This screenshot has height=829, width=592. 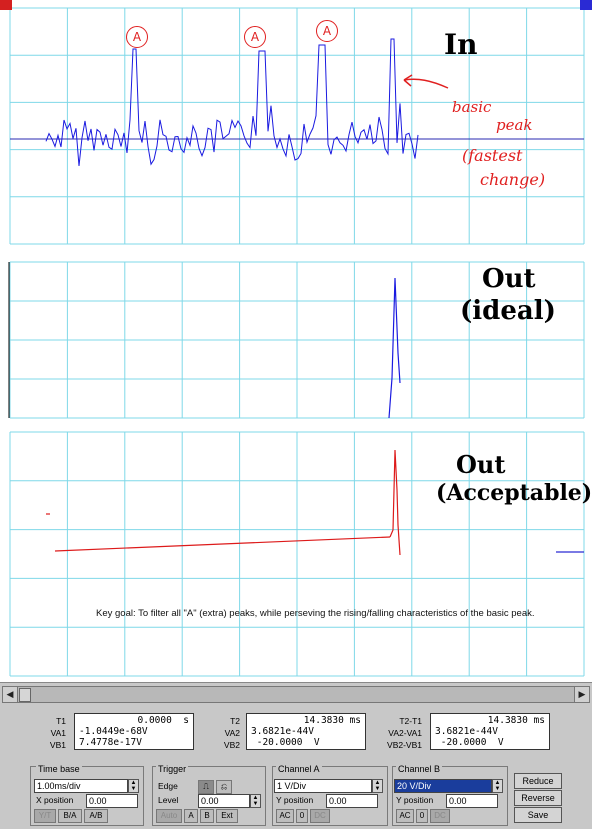 What do you see at coordinates (395, 502) in the screenshot?
I see `acceptable-peak` at bounding box center [395, 502].